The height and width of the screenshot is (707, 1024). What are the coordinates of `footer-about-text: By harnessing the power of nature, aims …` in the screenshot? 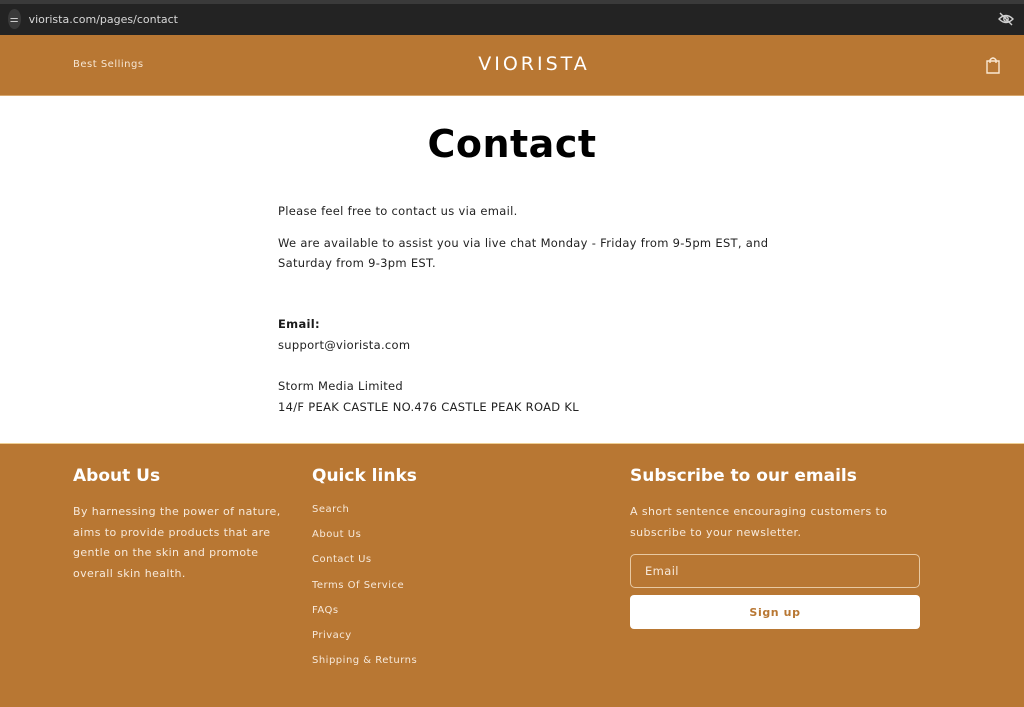 It's located at (177, 542).